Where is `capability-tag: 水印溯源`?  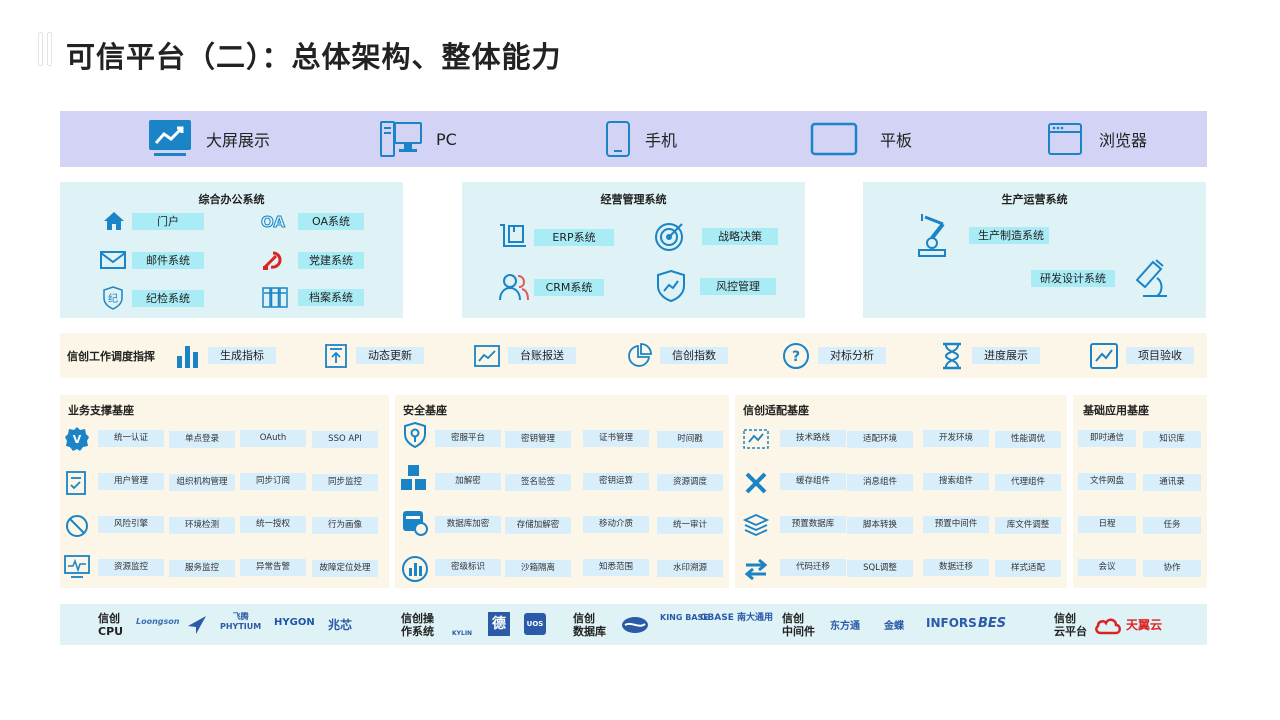 capability-tag: 水印溯源 is located at coordinates (690, 568).